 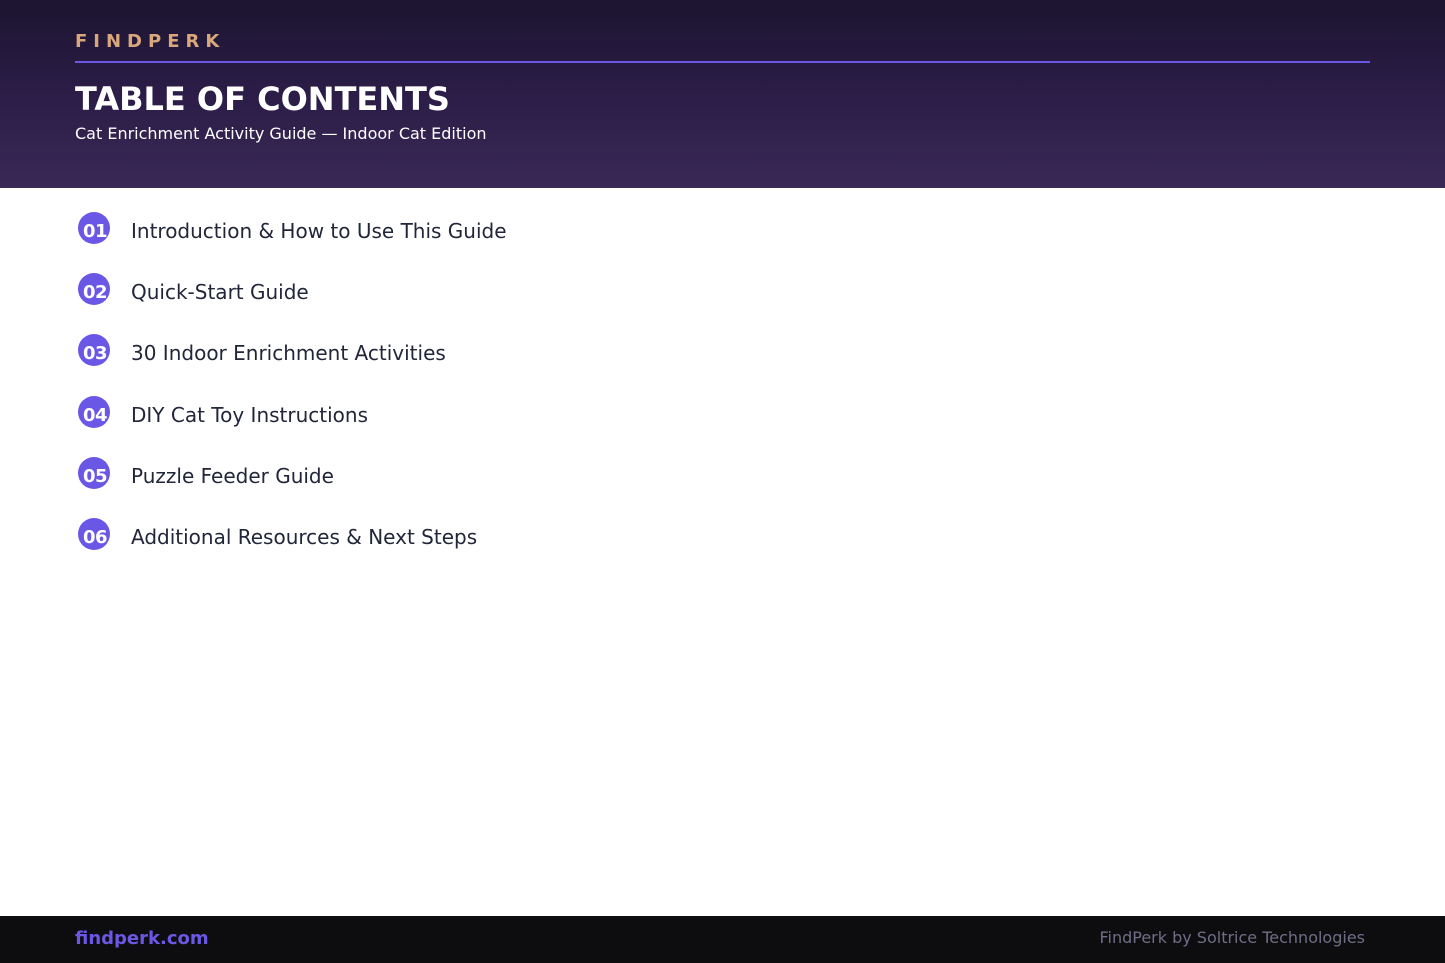 What do you see at coordinates (95, 537) in the screenshot?
I see `section-number: 06` at bounding box center [95, 537].